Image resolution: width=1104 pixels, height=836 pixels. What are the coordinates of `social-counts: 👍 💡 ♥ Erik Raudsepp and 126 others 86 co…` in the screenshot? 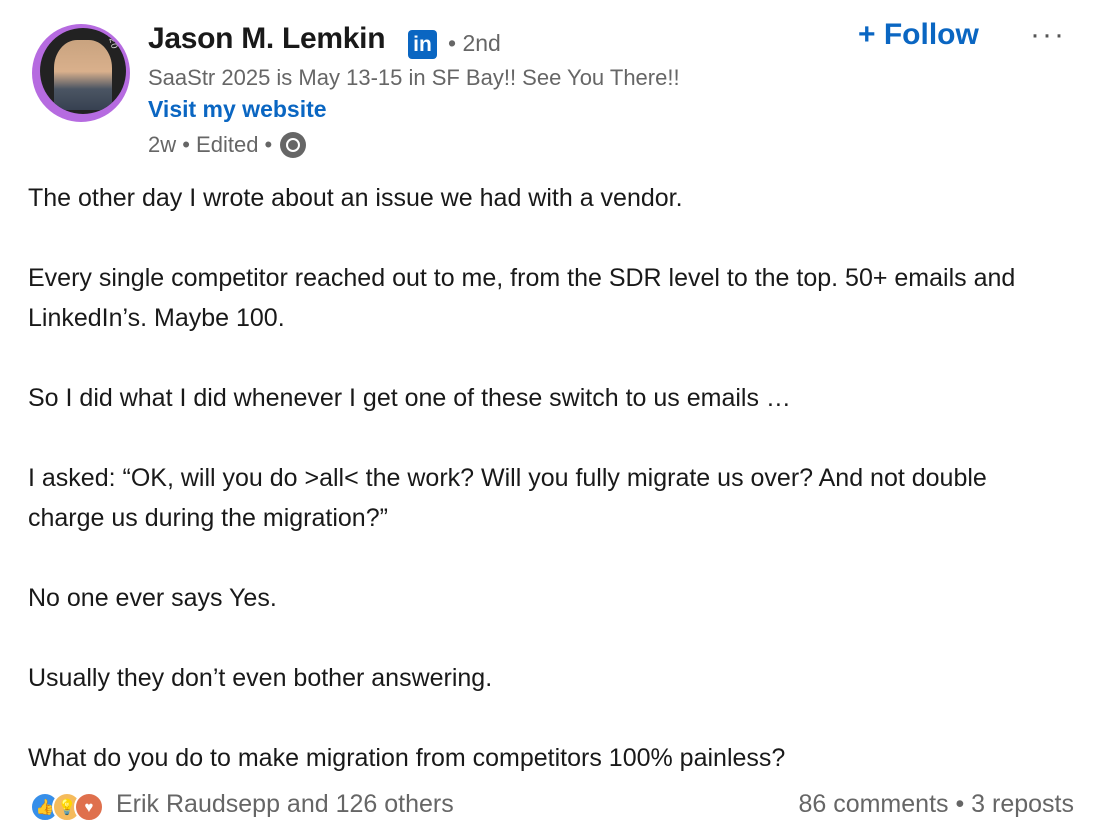 It's located at (552, 810).